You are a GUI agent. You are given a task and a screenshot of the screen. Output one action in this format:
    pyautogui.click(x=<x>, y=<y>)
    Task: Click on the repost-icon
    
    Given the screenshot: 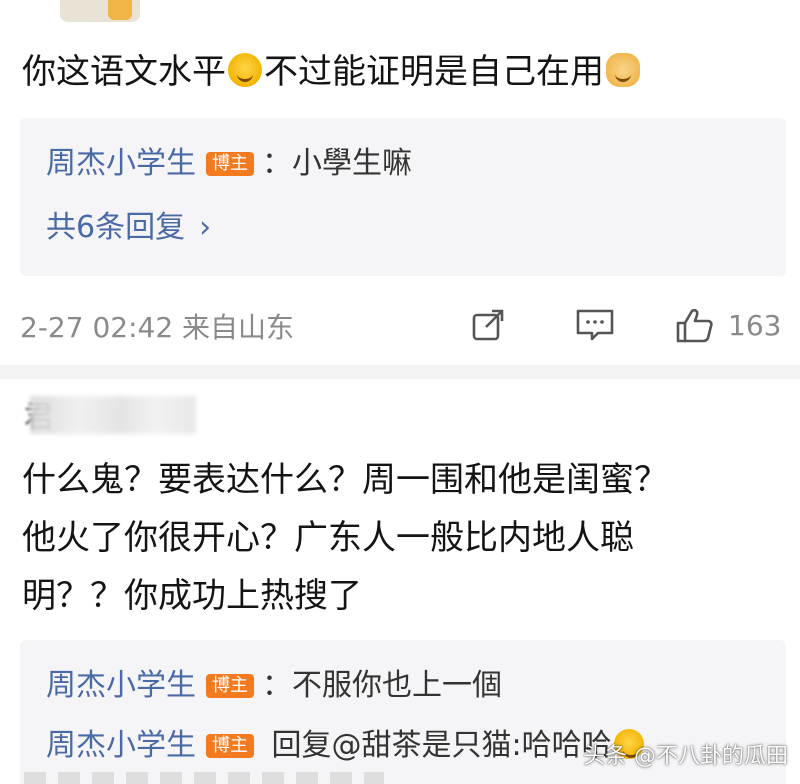 What is the action you would take?
    pyautogui.click(x=488, y=325)
    